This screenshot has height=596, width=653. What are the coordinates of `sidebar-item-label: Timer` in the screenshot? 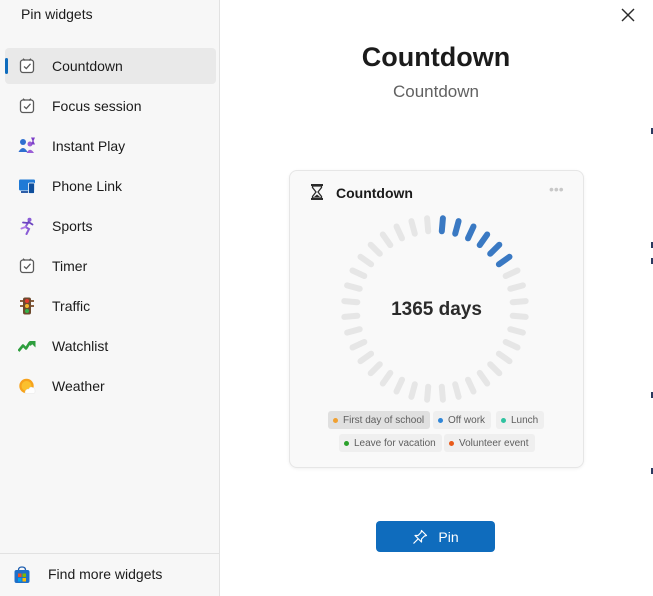 It's located at (70, 266).